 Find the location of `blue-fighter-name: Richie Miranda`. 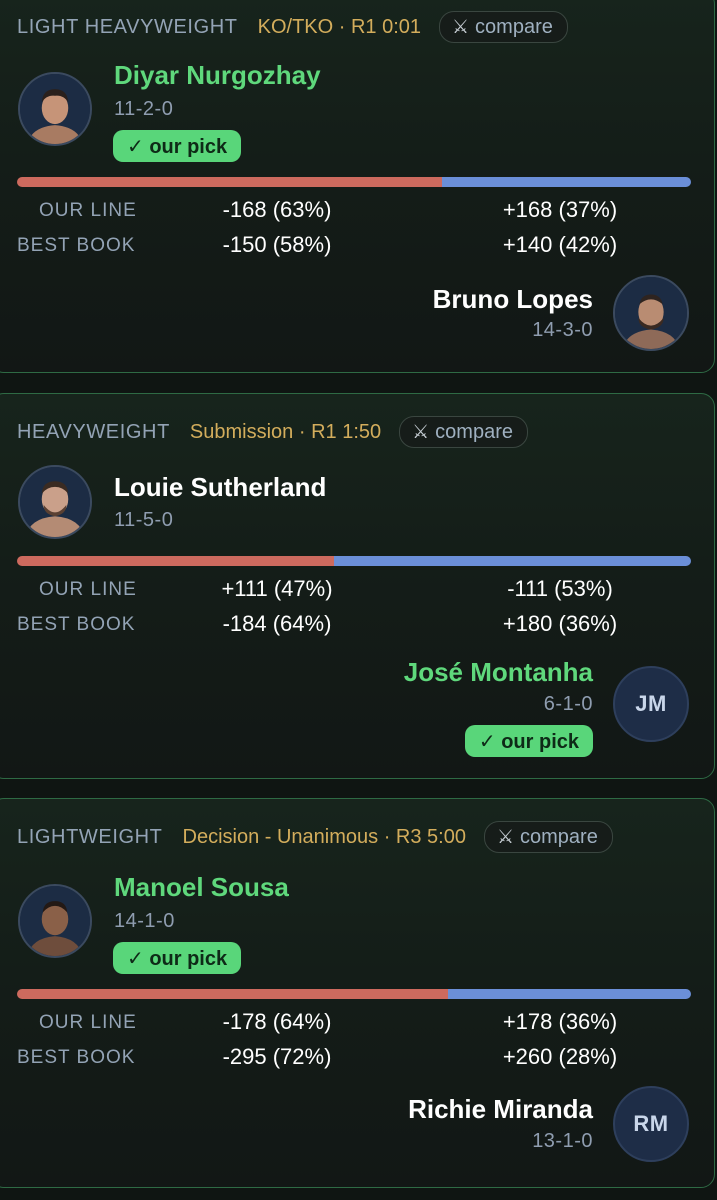

blue-fighter-name: Richie Miranda is located at coordinates (500, 1109).